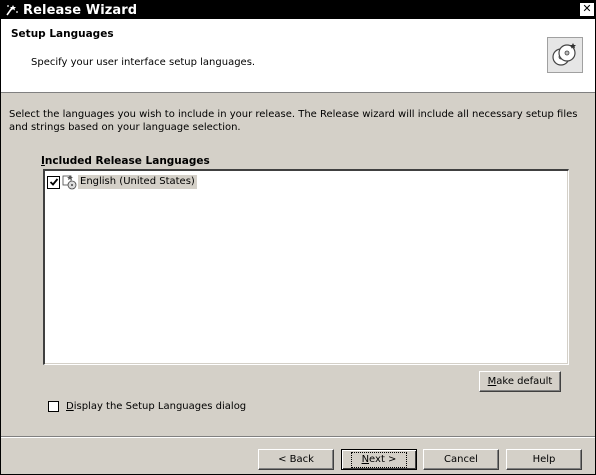 The width and height of the screenshot is (596, 475). What do you see at coordinates (62, 34) in the screenshot?
I see `page-title: Setup Languages` at bounding box center [62, 34].